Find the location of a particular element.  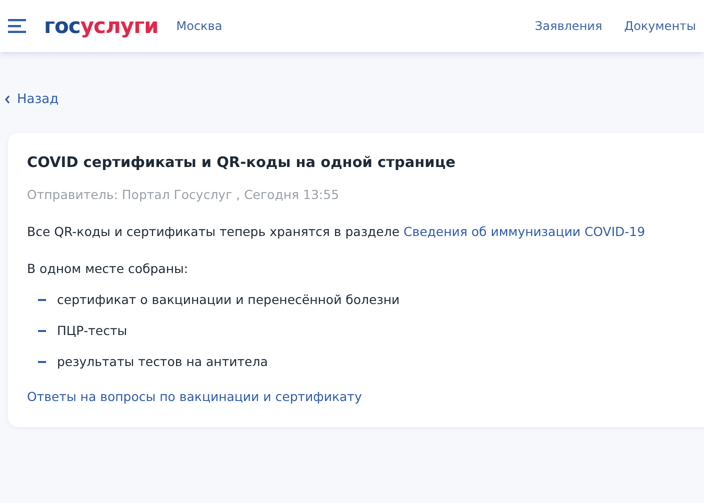

nav-link: Документы is located at coordinates (660, 26).